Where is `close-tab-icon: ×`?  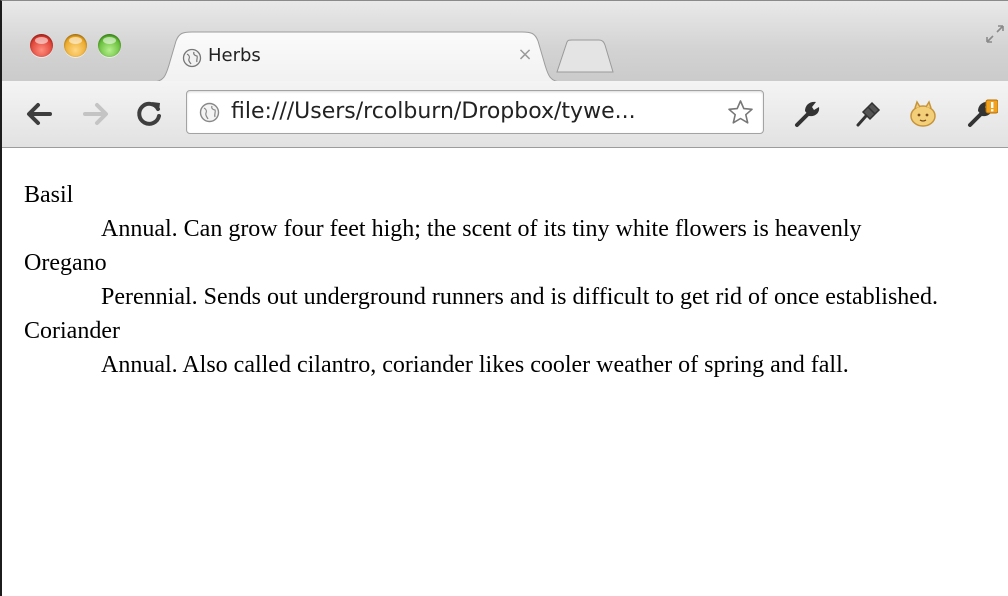 close-tab-icon: × is located at coordinates (525, 55).